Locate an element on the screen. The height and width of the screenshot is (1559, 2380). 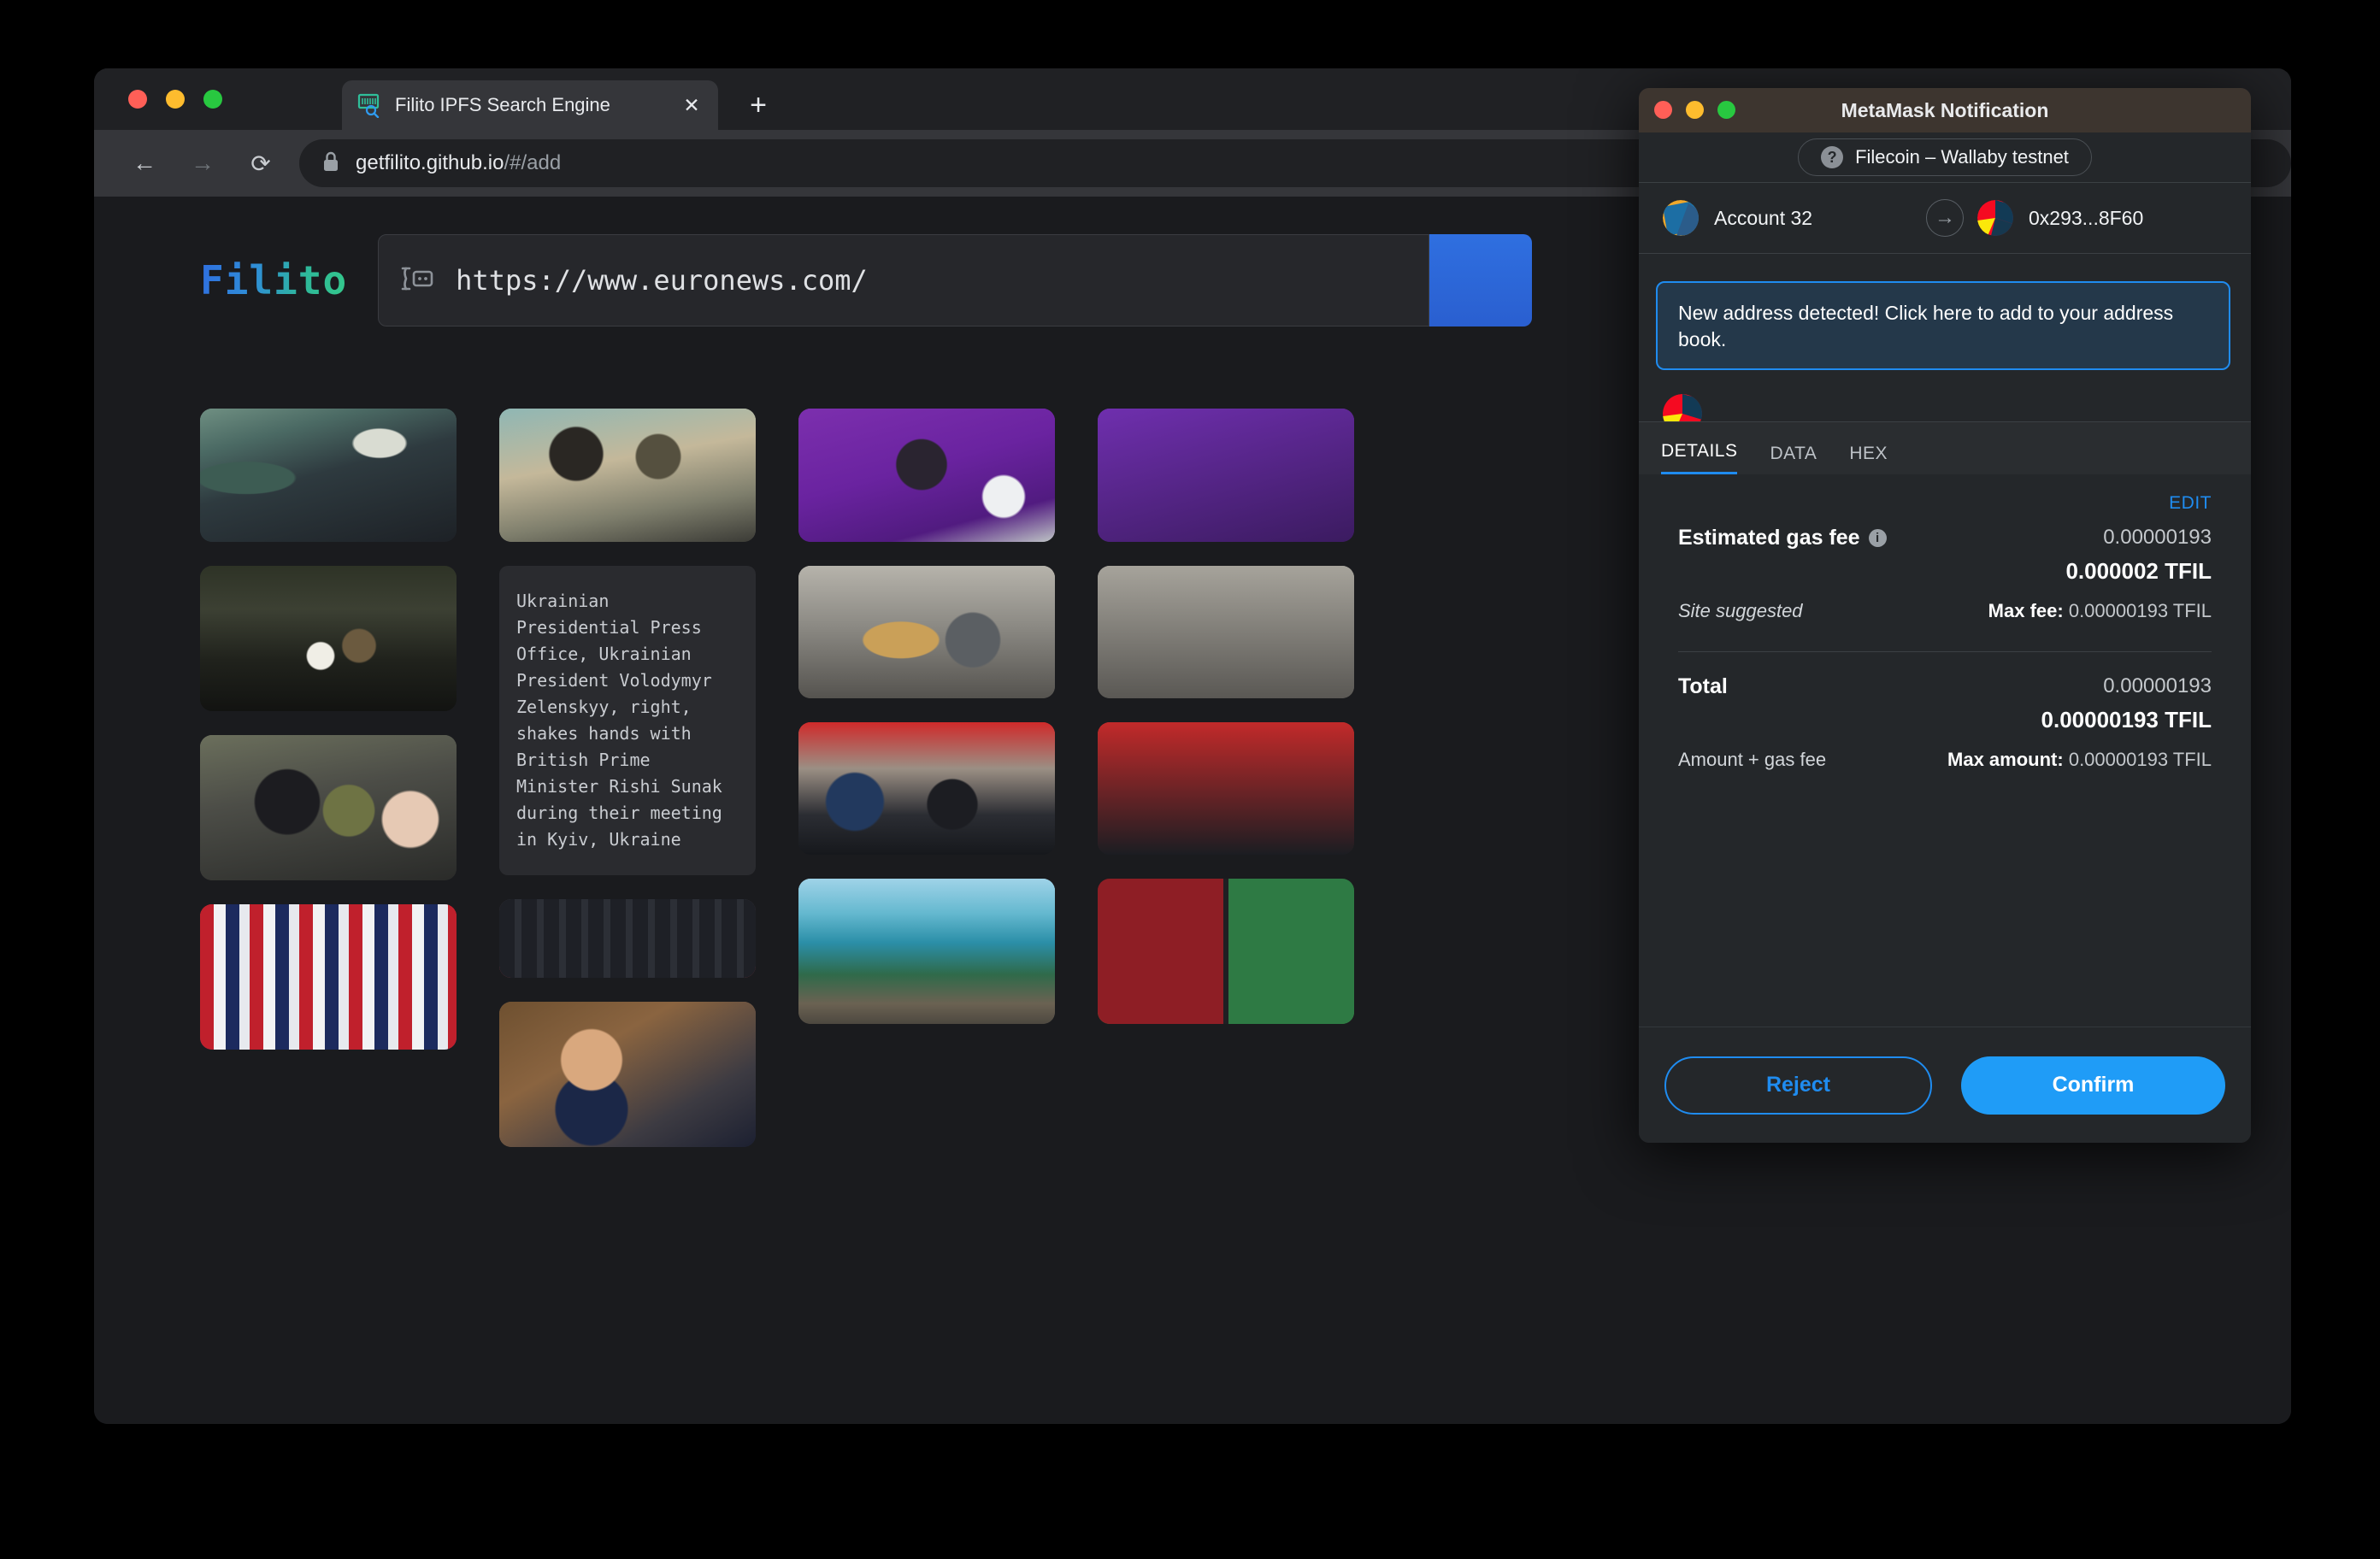
result-card-sunak-zelenskyy-handshake is located at coordinates (628, 475).